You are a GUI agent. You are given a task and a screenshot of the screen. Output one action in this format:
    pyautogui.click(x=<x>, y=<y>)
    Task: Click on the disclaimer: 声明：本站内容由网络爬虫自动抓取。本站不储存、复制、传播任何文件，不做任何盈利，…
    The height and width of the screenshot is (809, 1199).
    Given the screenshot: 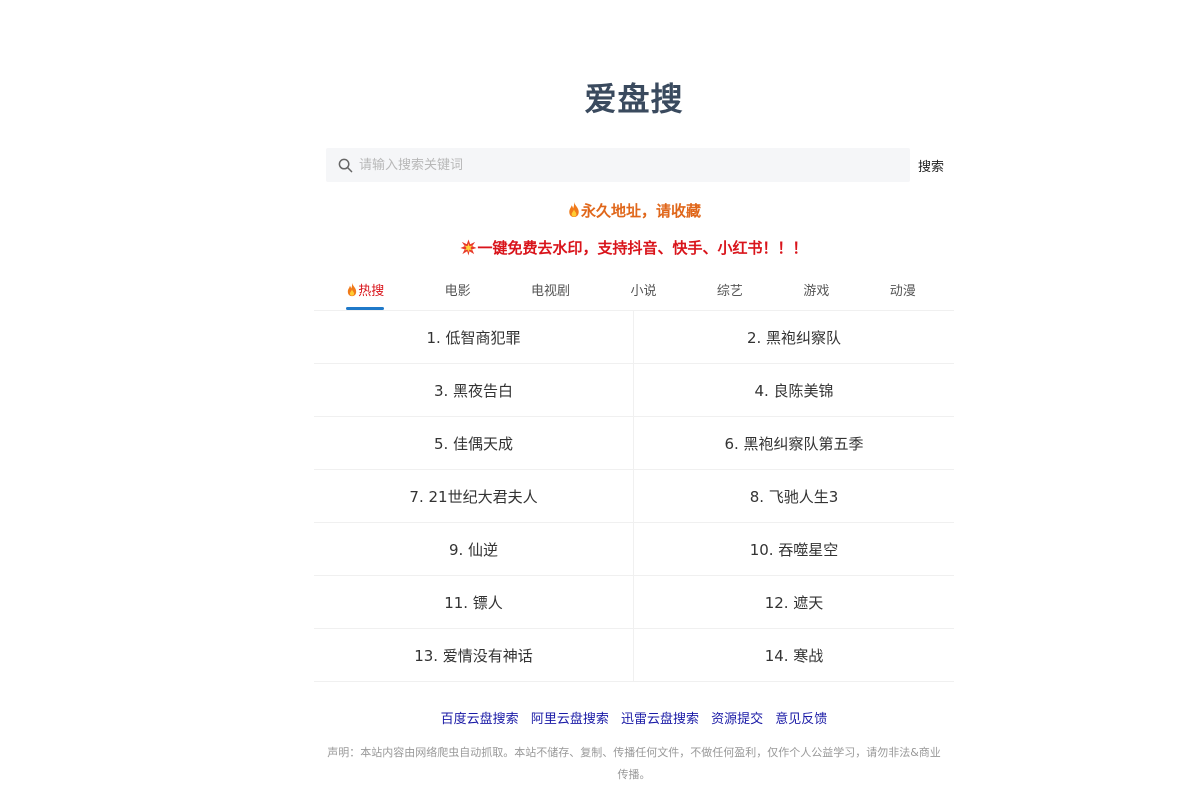 What is the action you would take?
    pyautogui.click(x=634, y=763)
    